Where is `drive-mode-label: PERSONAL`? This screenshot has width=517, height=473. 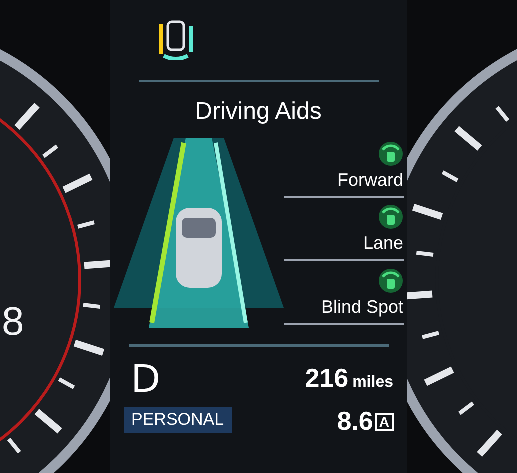 drive-mode-label: PERSONAL is located at coordinates (178, 419).